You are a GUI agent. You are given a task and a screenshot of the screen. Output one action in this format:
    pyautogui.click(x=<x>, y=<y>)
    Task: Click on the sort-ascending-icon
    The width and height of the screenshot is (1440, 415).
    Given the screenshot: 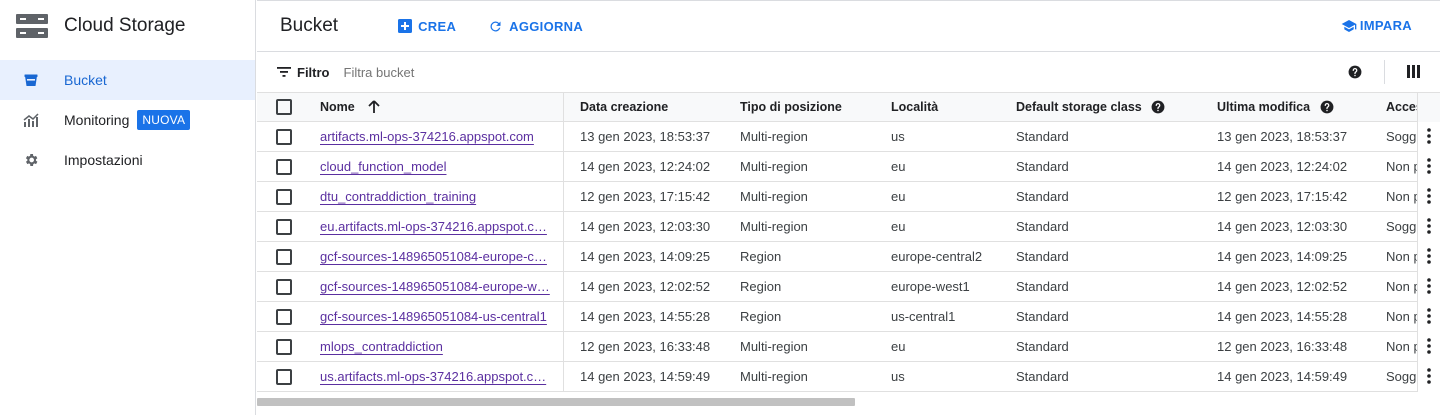 What is the action you would take?
    pyautogui.click(x=374, y=107)
    